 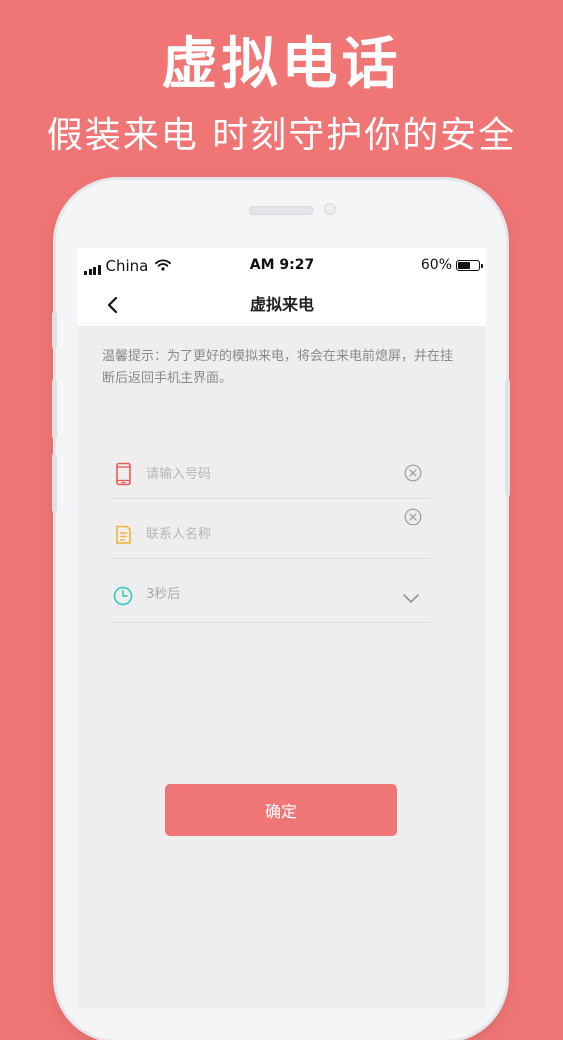 What do you see at coordinates (413, 517) in the screenshot?
I see `clear-contact-icon` at bounding box center [413, 517].